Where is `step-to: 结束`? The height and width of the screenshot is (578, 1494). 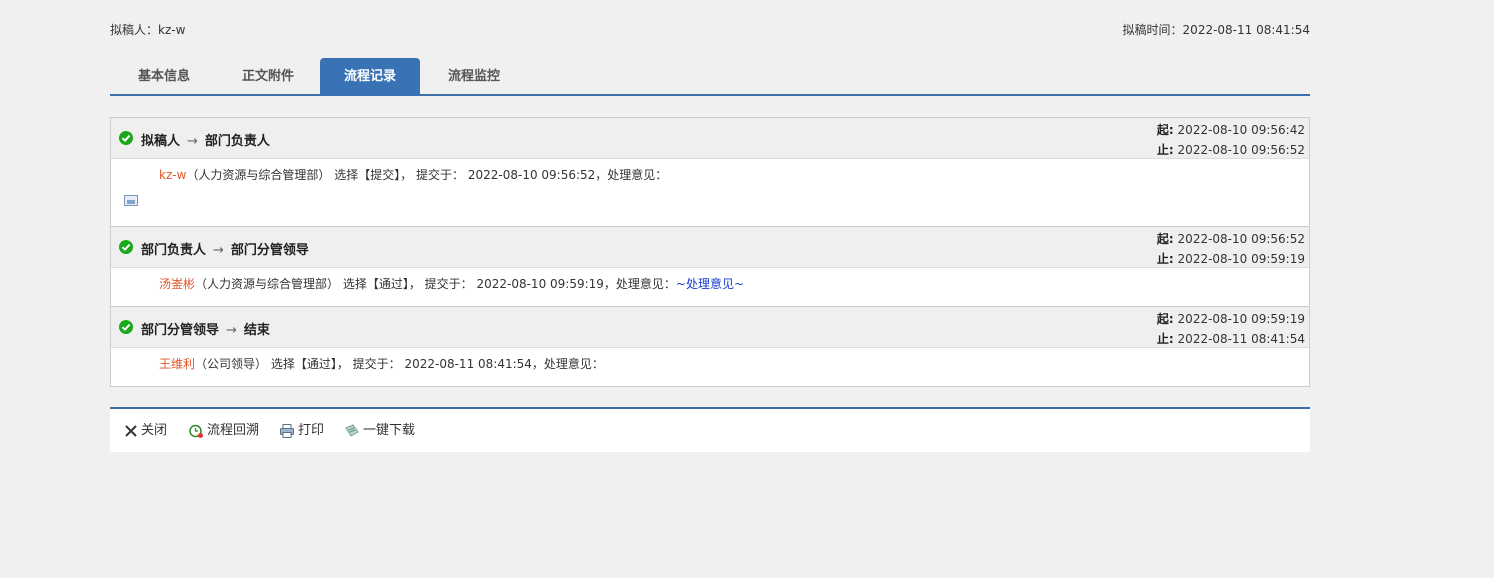 step-to: 结束 is located at coordinates (256, 330).